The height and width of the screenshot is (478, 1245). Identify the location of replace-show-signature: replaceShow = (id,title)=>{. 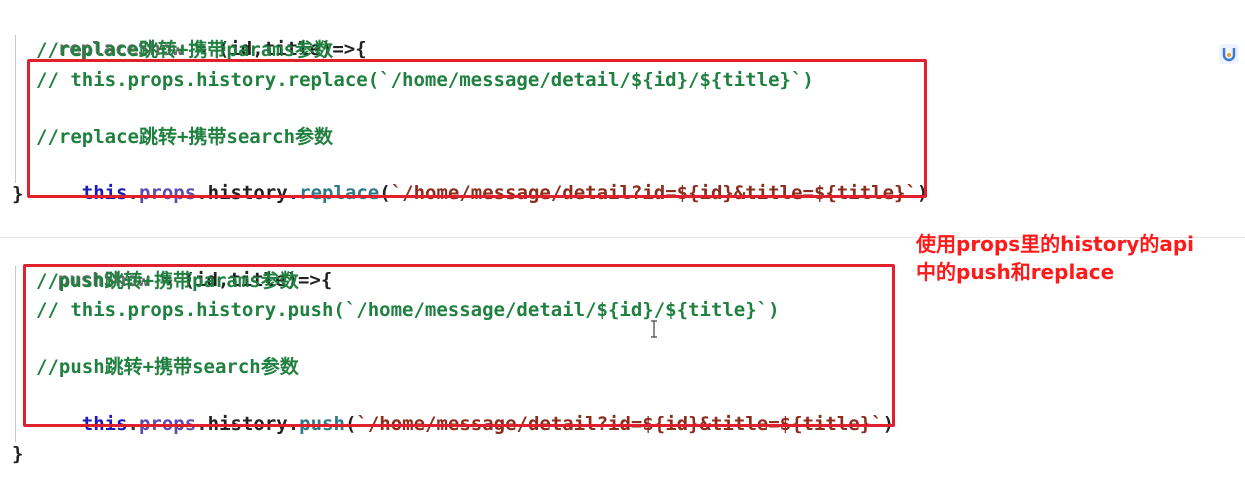
(189, 33).